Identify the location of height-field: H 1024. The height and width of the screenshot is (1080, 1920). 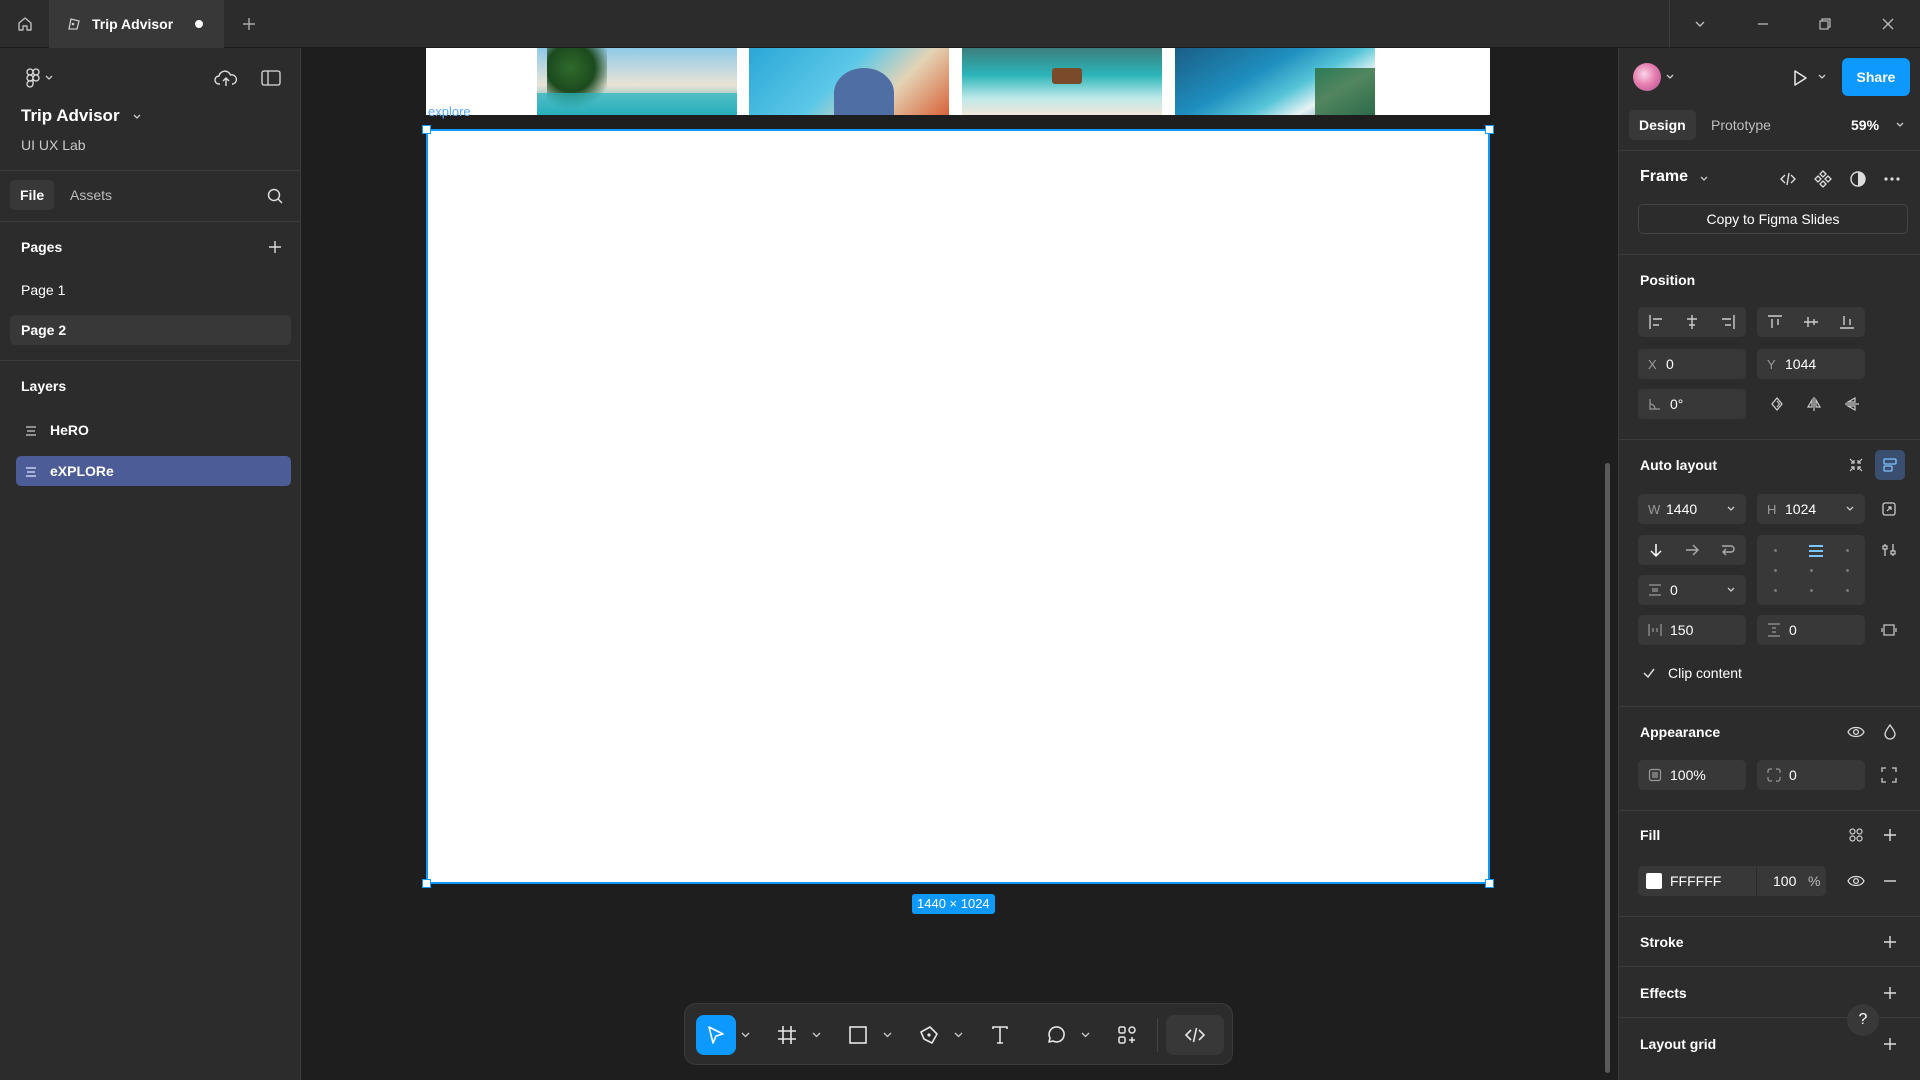
(1811, 509).